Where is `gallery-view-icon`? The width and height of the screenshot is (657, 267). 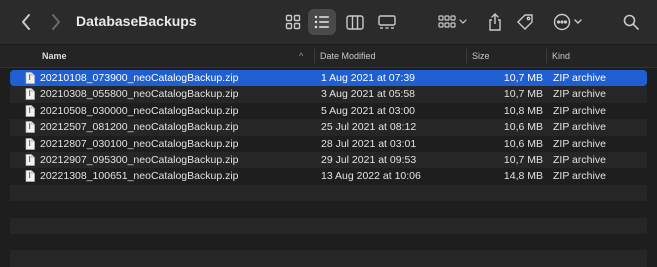 gallery-view-icon is located at coordinates (387, 22).